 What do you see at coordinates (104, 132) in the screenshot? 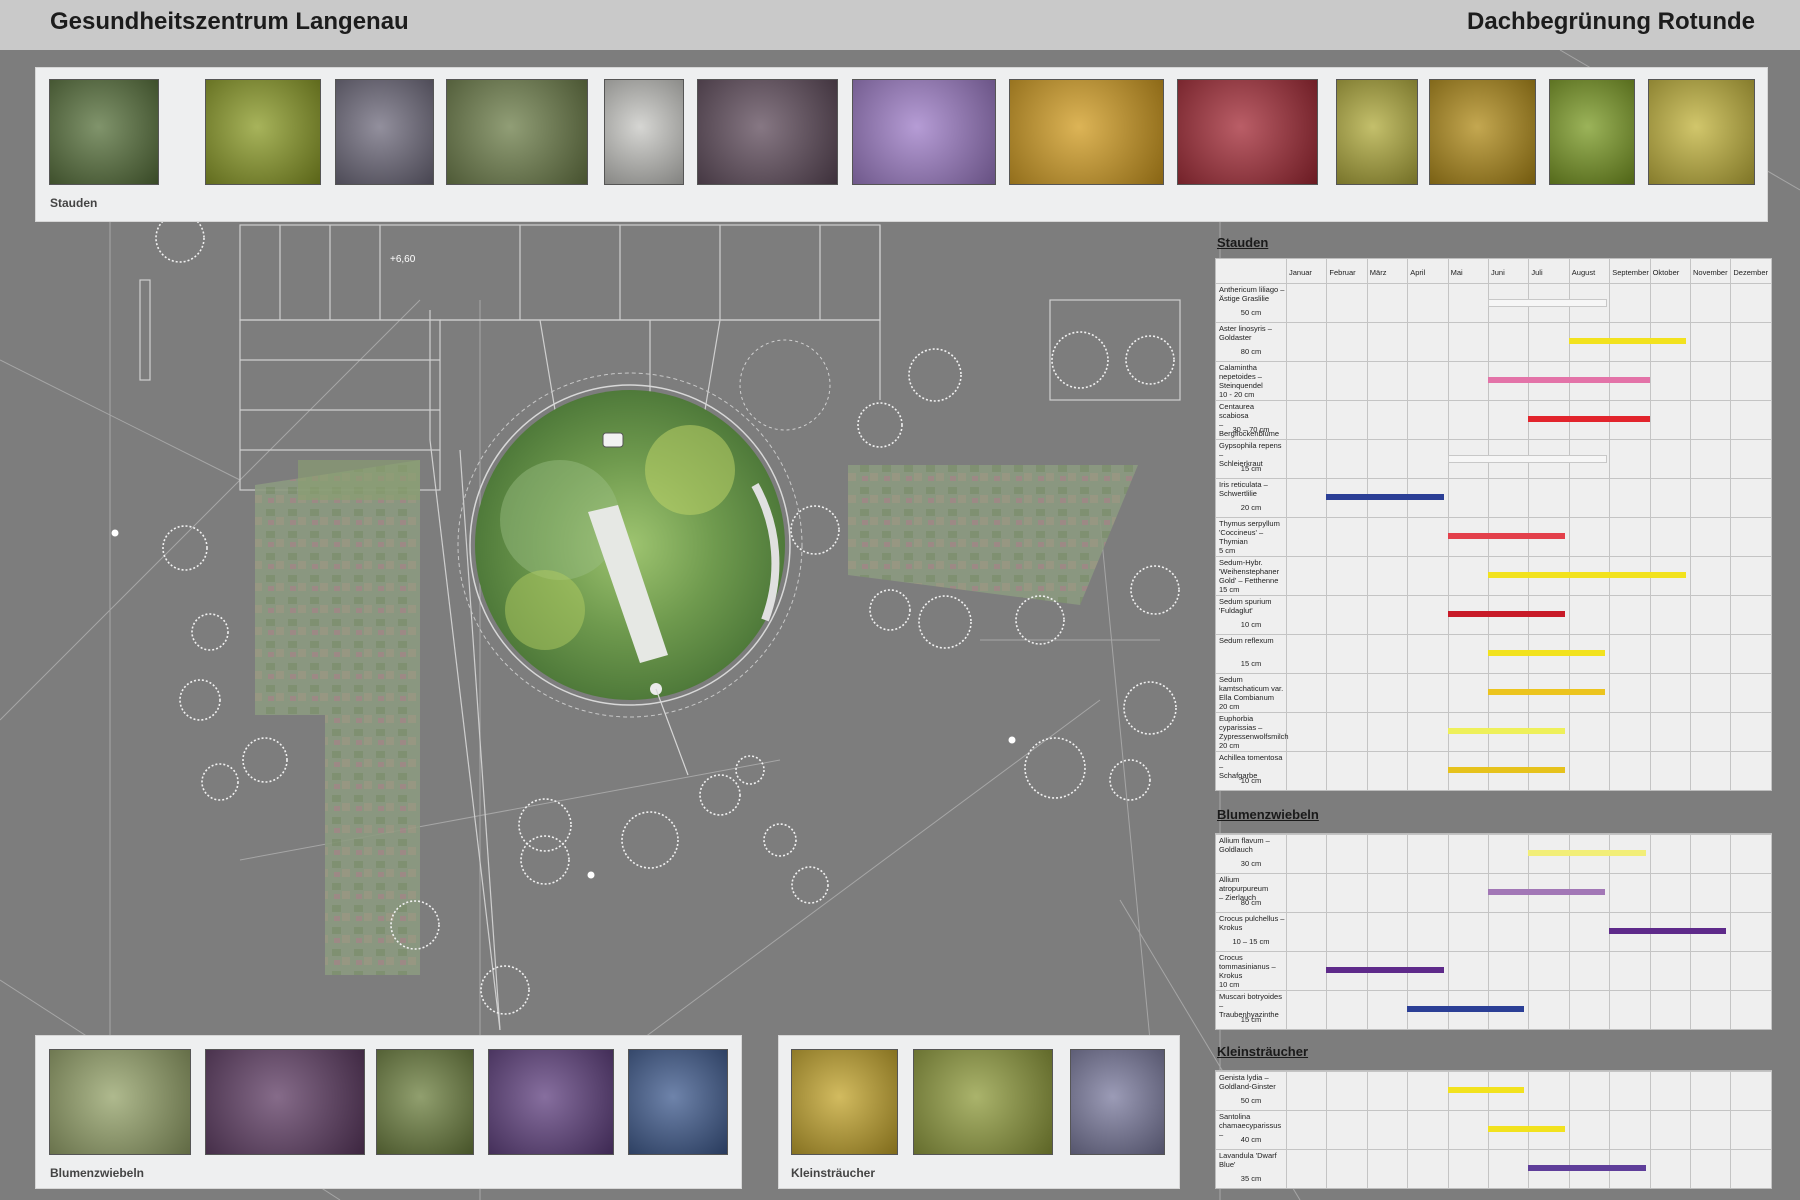
I see `white-lily-flower-photo` at bounding box center [104, 132].